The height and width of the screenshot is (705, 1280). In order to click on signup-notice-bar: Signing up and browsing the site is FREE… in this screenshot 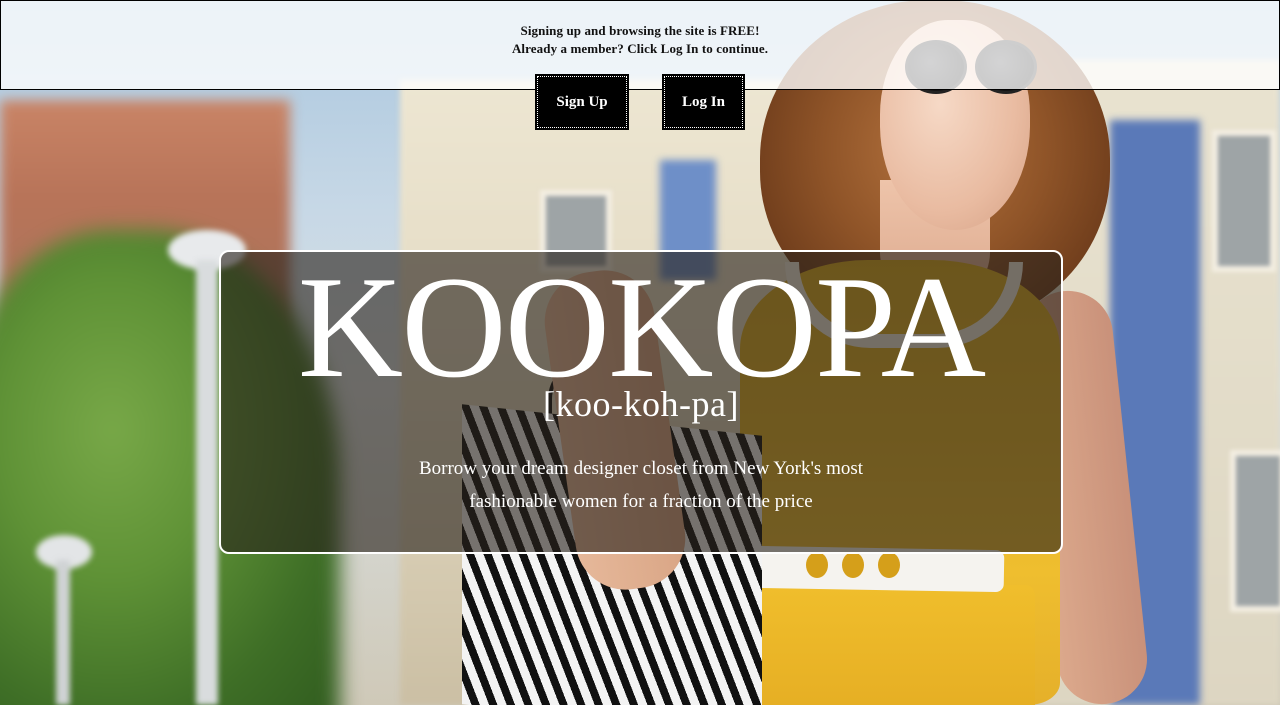, I will do `click(640, 45)`.